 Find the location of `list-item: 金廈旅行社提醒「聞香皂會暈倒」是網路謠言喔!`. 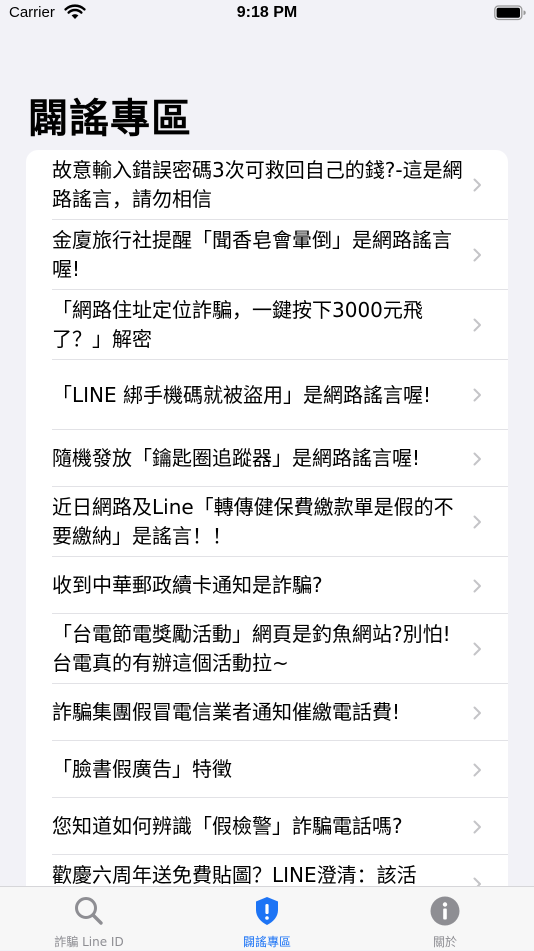

list-item: 金廈旅行社提醒「聞香皂會暈倒」是網路謠言喔! is located at coordinates (267, 255).